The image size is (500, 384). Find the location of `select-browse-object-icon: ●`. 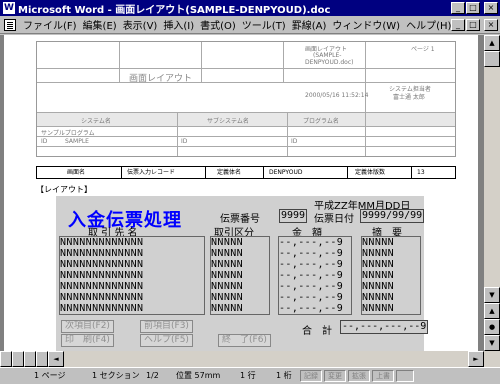

select-browse-object-icon: ● is located at coordinates (492, 327).